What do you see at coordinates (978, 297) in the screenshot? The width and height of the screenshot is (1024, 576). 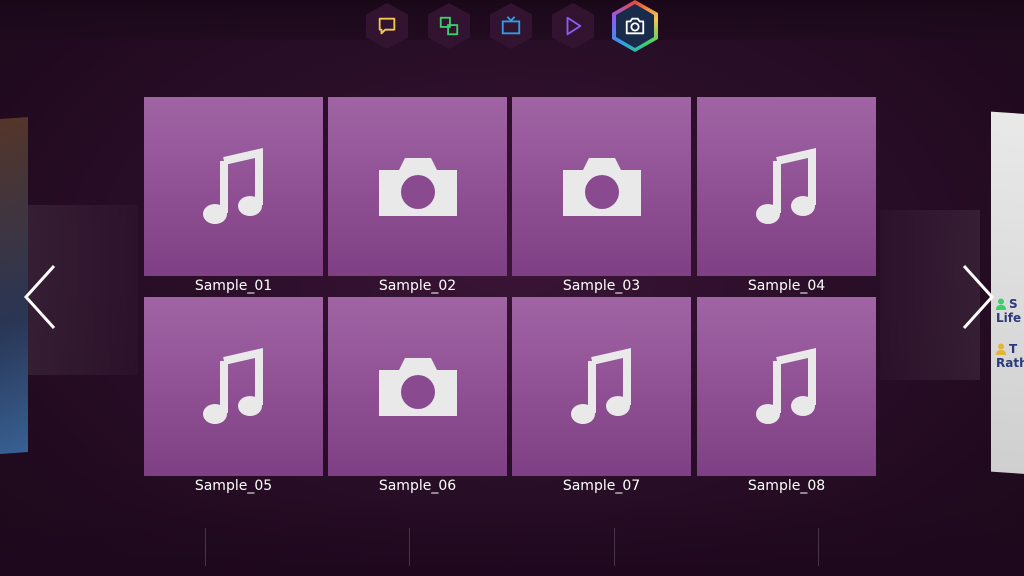 I see `chevron-right-icon` at bounding box center [978, 297].